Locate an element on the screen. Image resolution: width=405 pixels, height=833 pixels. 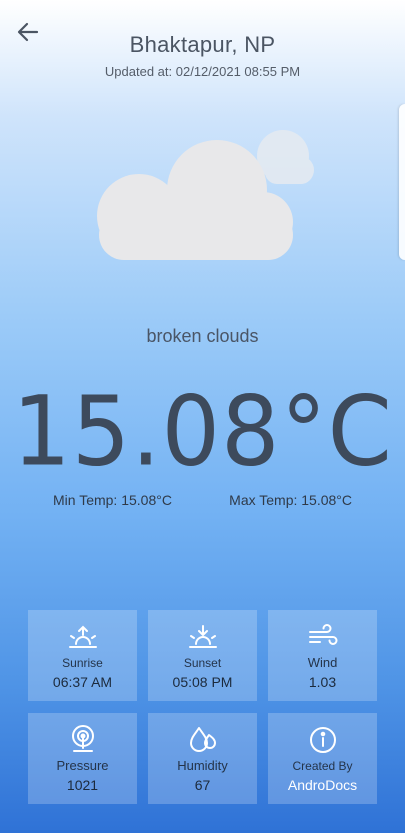
wind-card: Wind 1.03 is located at coordinates (322, 655).